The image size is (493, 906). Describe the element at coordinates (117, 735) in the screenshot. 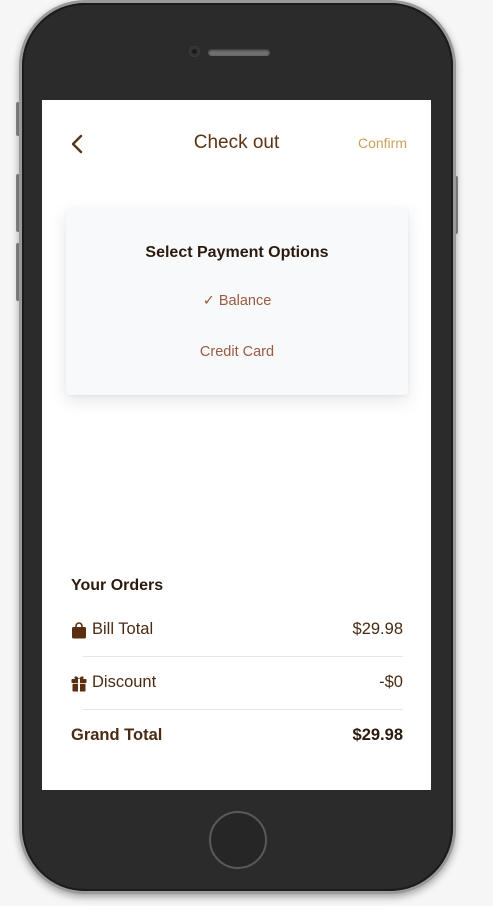

I see `grand-total-label: Grand Total` at that location.